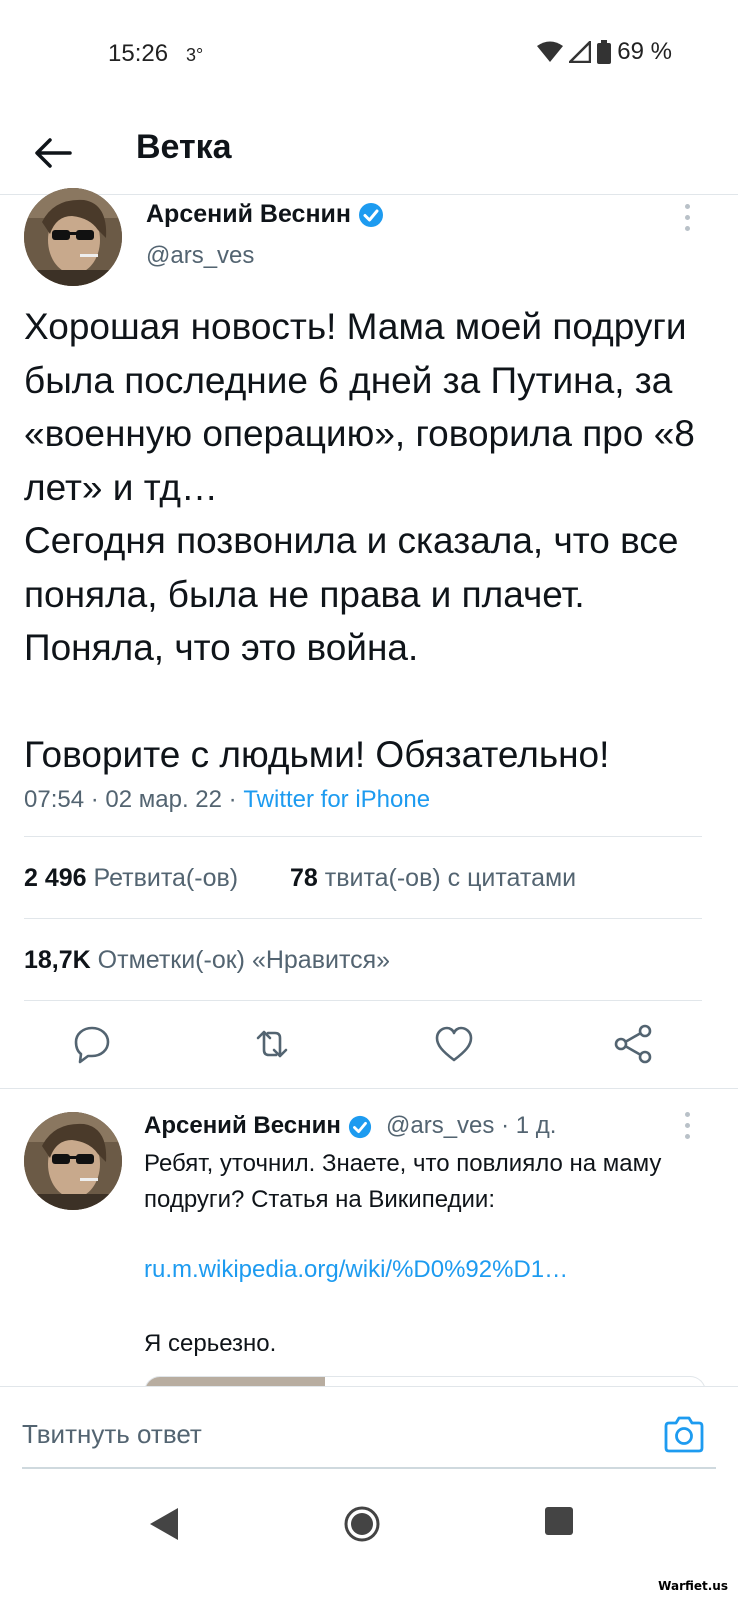 The height and width of the screenshot is (1599, 738). What do you see at coordinates (450, 878) in the screenshot?
I see `quotes-label: твита(-ов) с цитатами` at bounding box center [450, 878].